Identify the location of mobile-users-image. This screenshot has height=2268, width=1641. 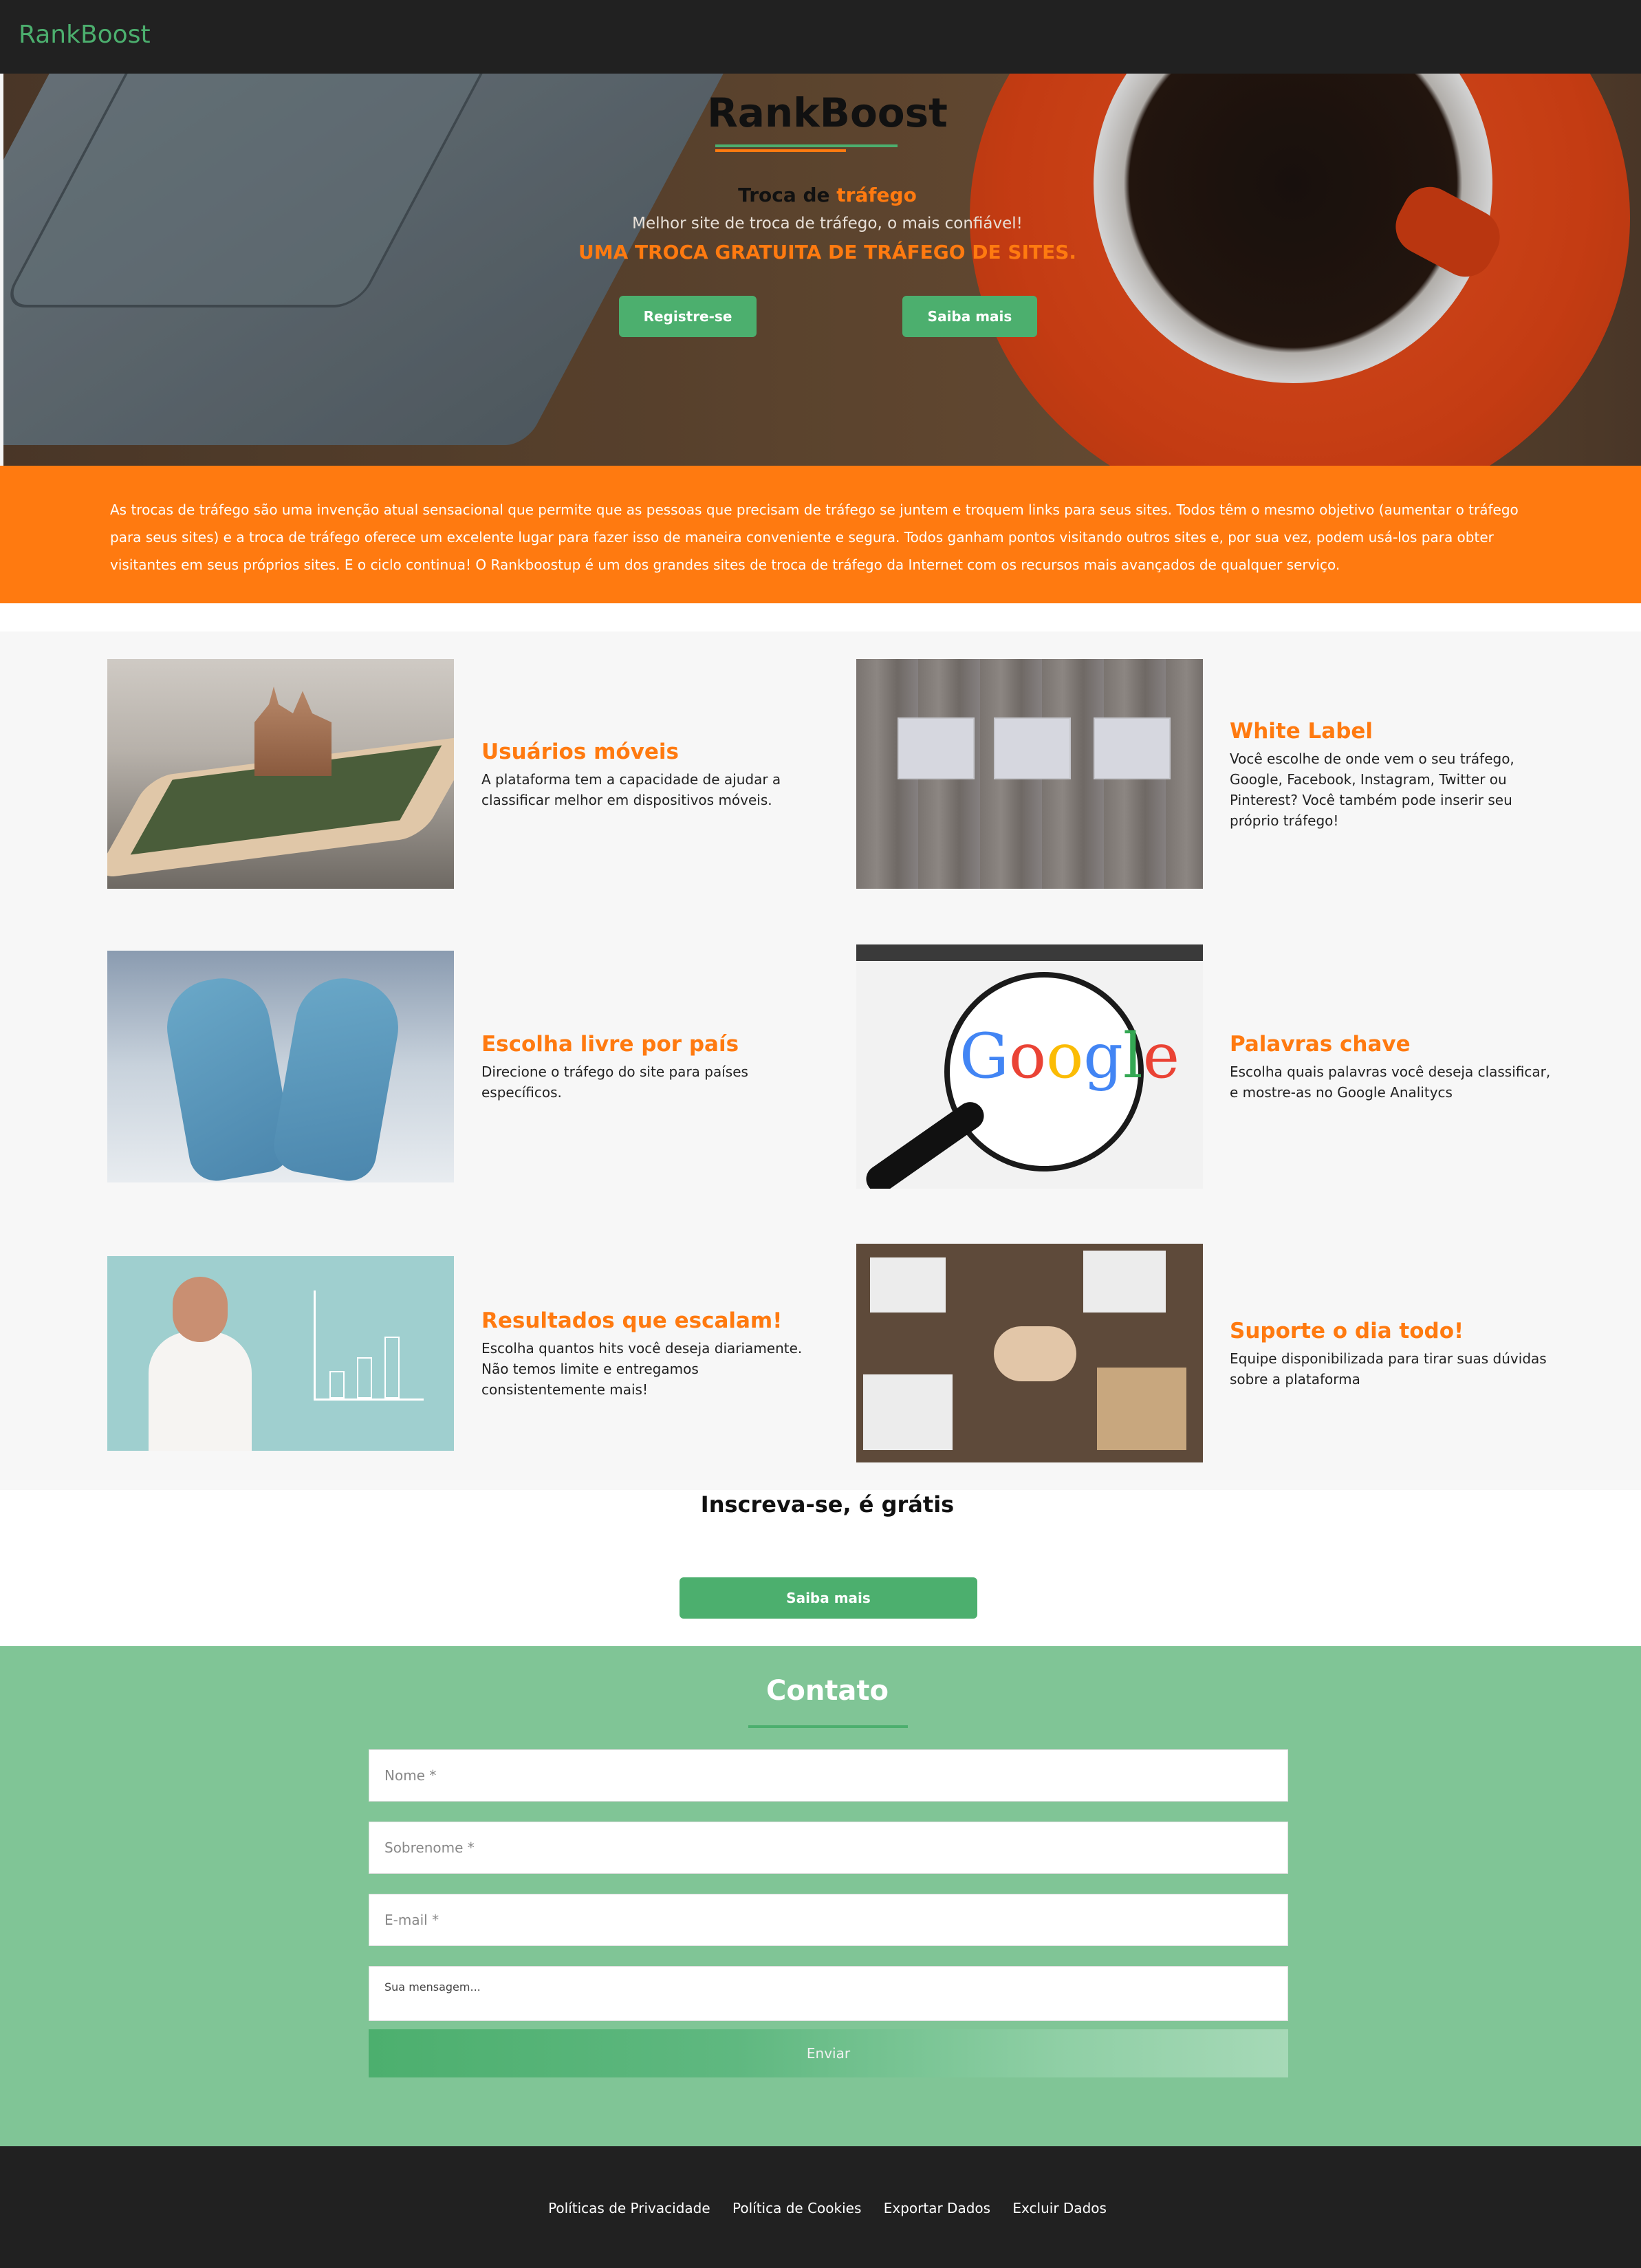
(280, 774).